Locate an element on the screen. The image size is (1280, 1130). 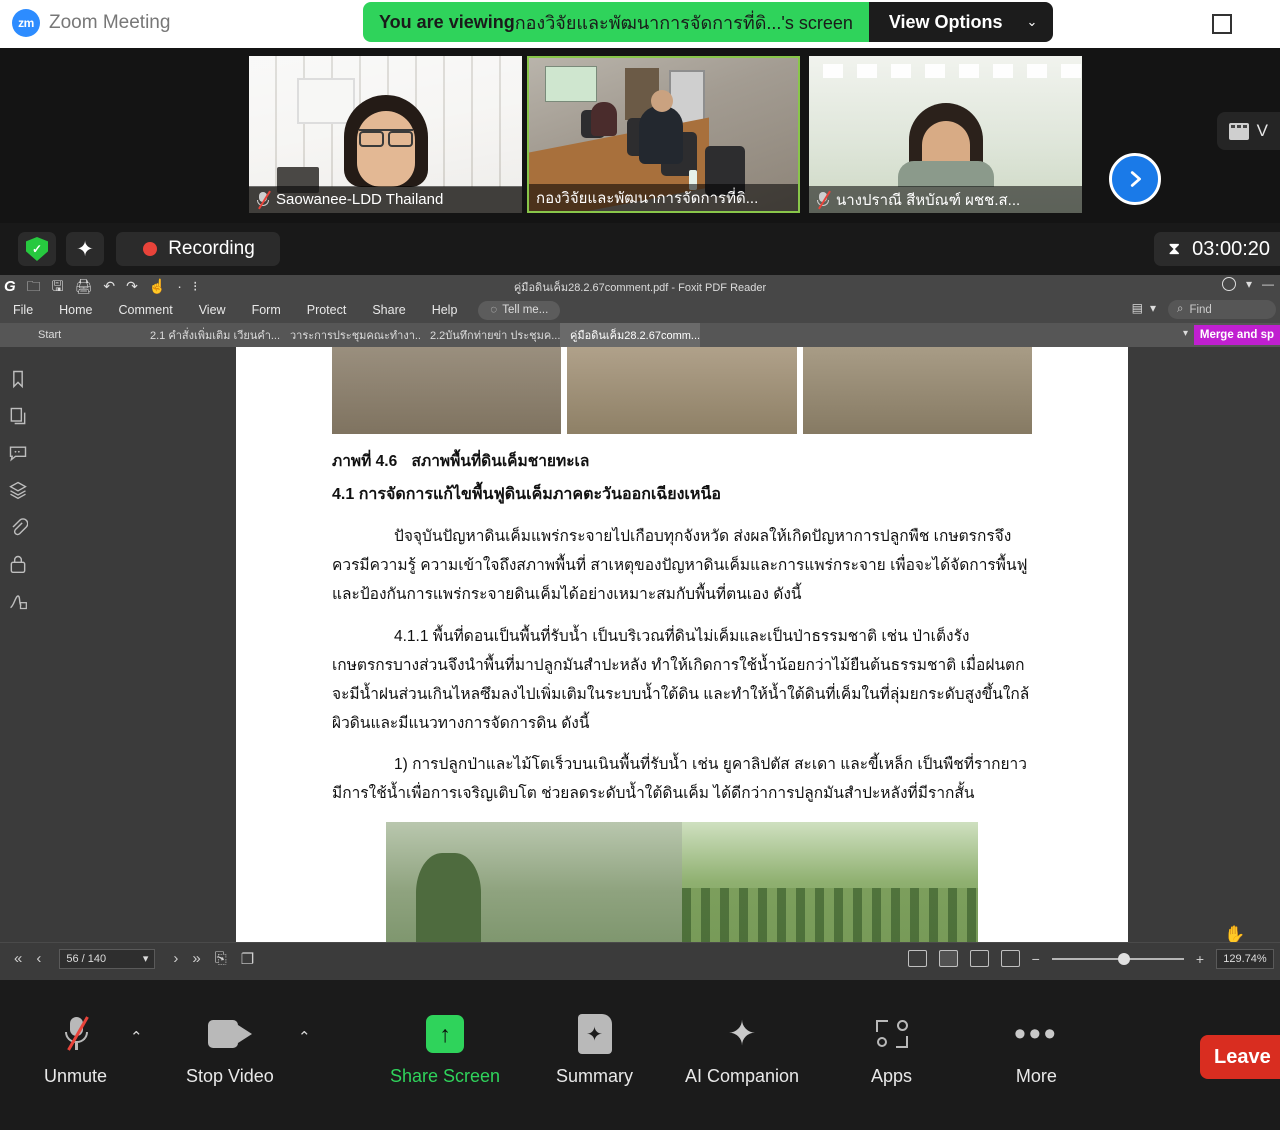
stop-video-button: Stop Video is located at coordinates (230, 1049).